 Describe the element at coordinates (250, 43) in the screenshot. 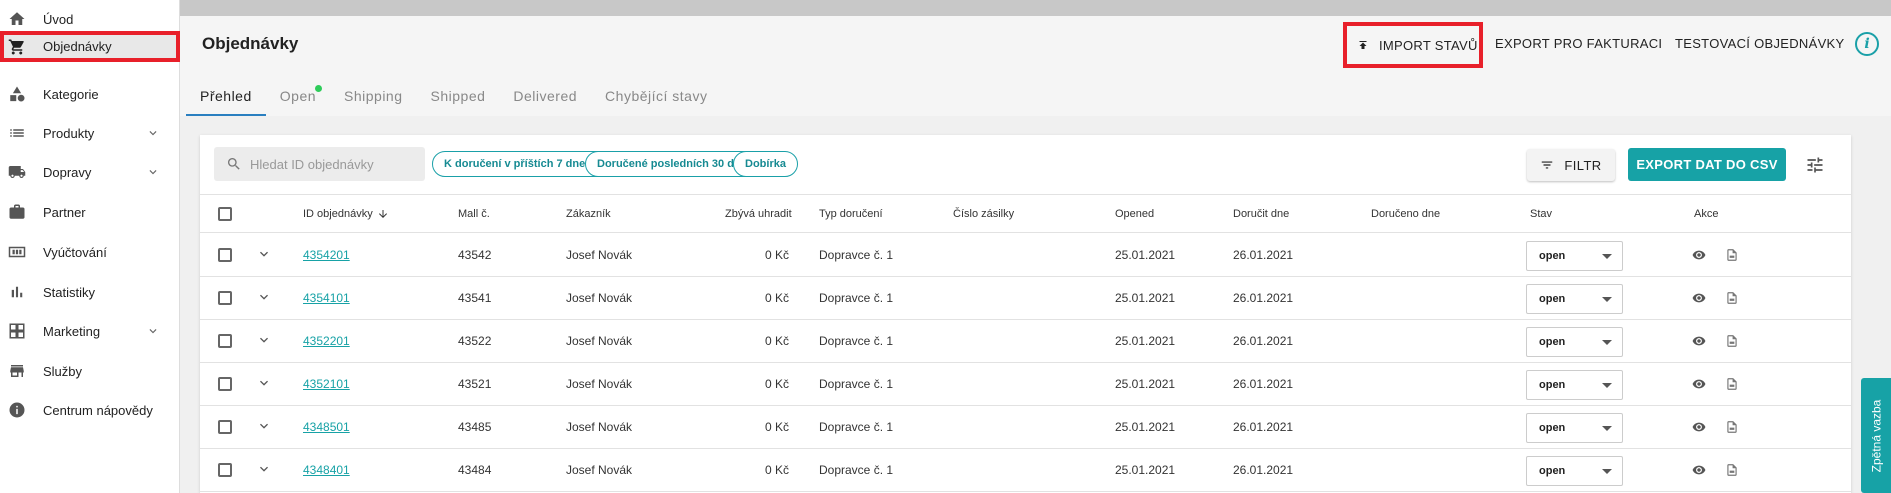

I see `page-title: Objednávky` at that location.